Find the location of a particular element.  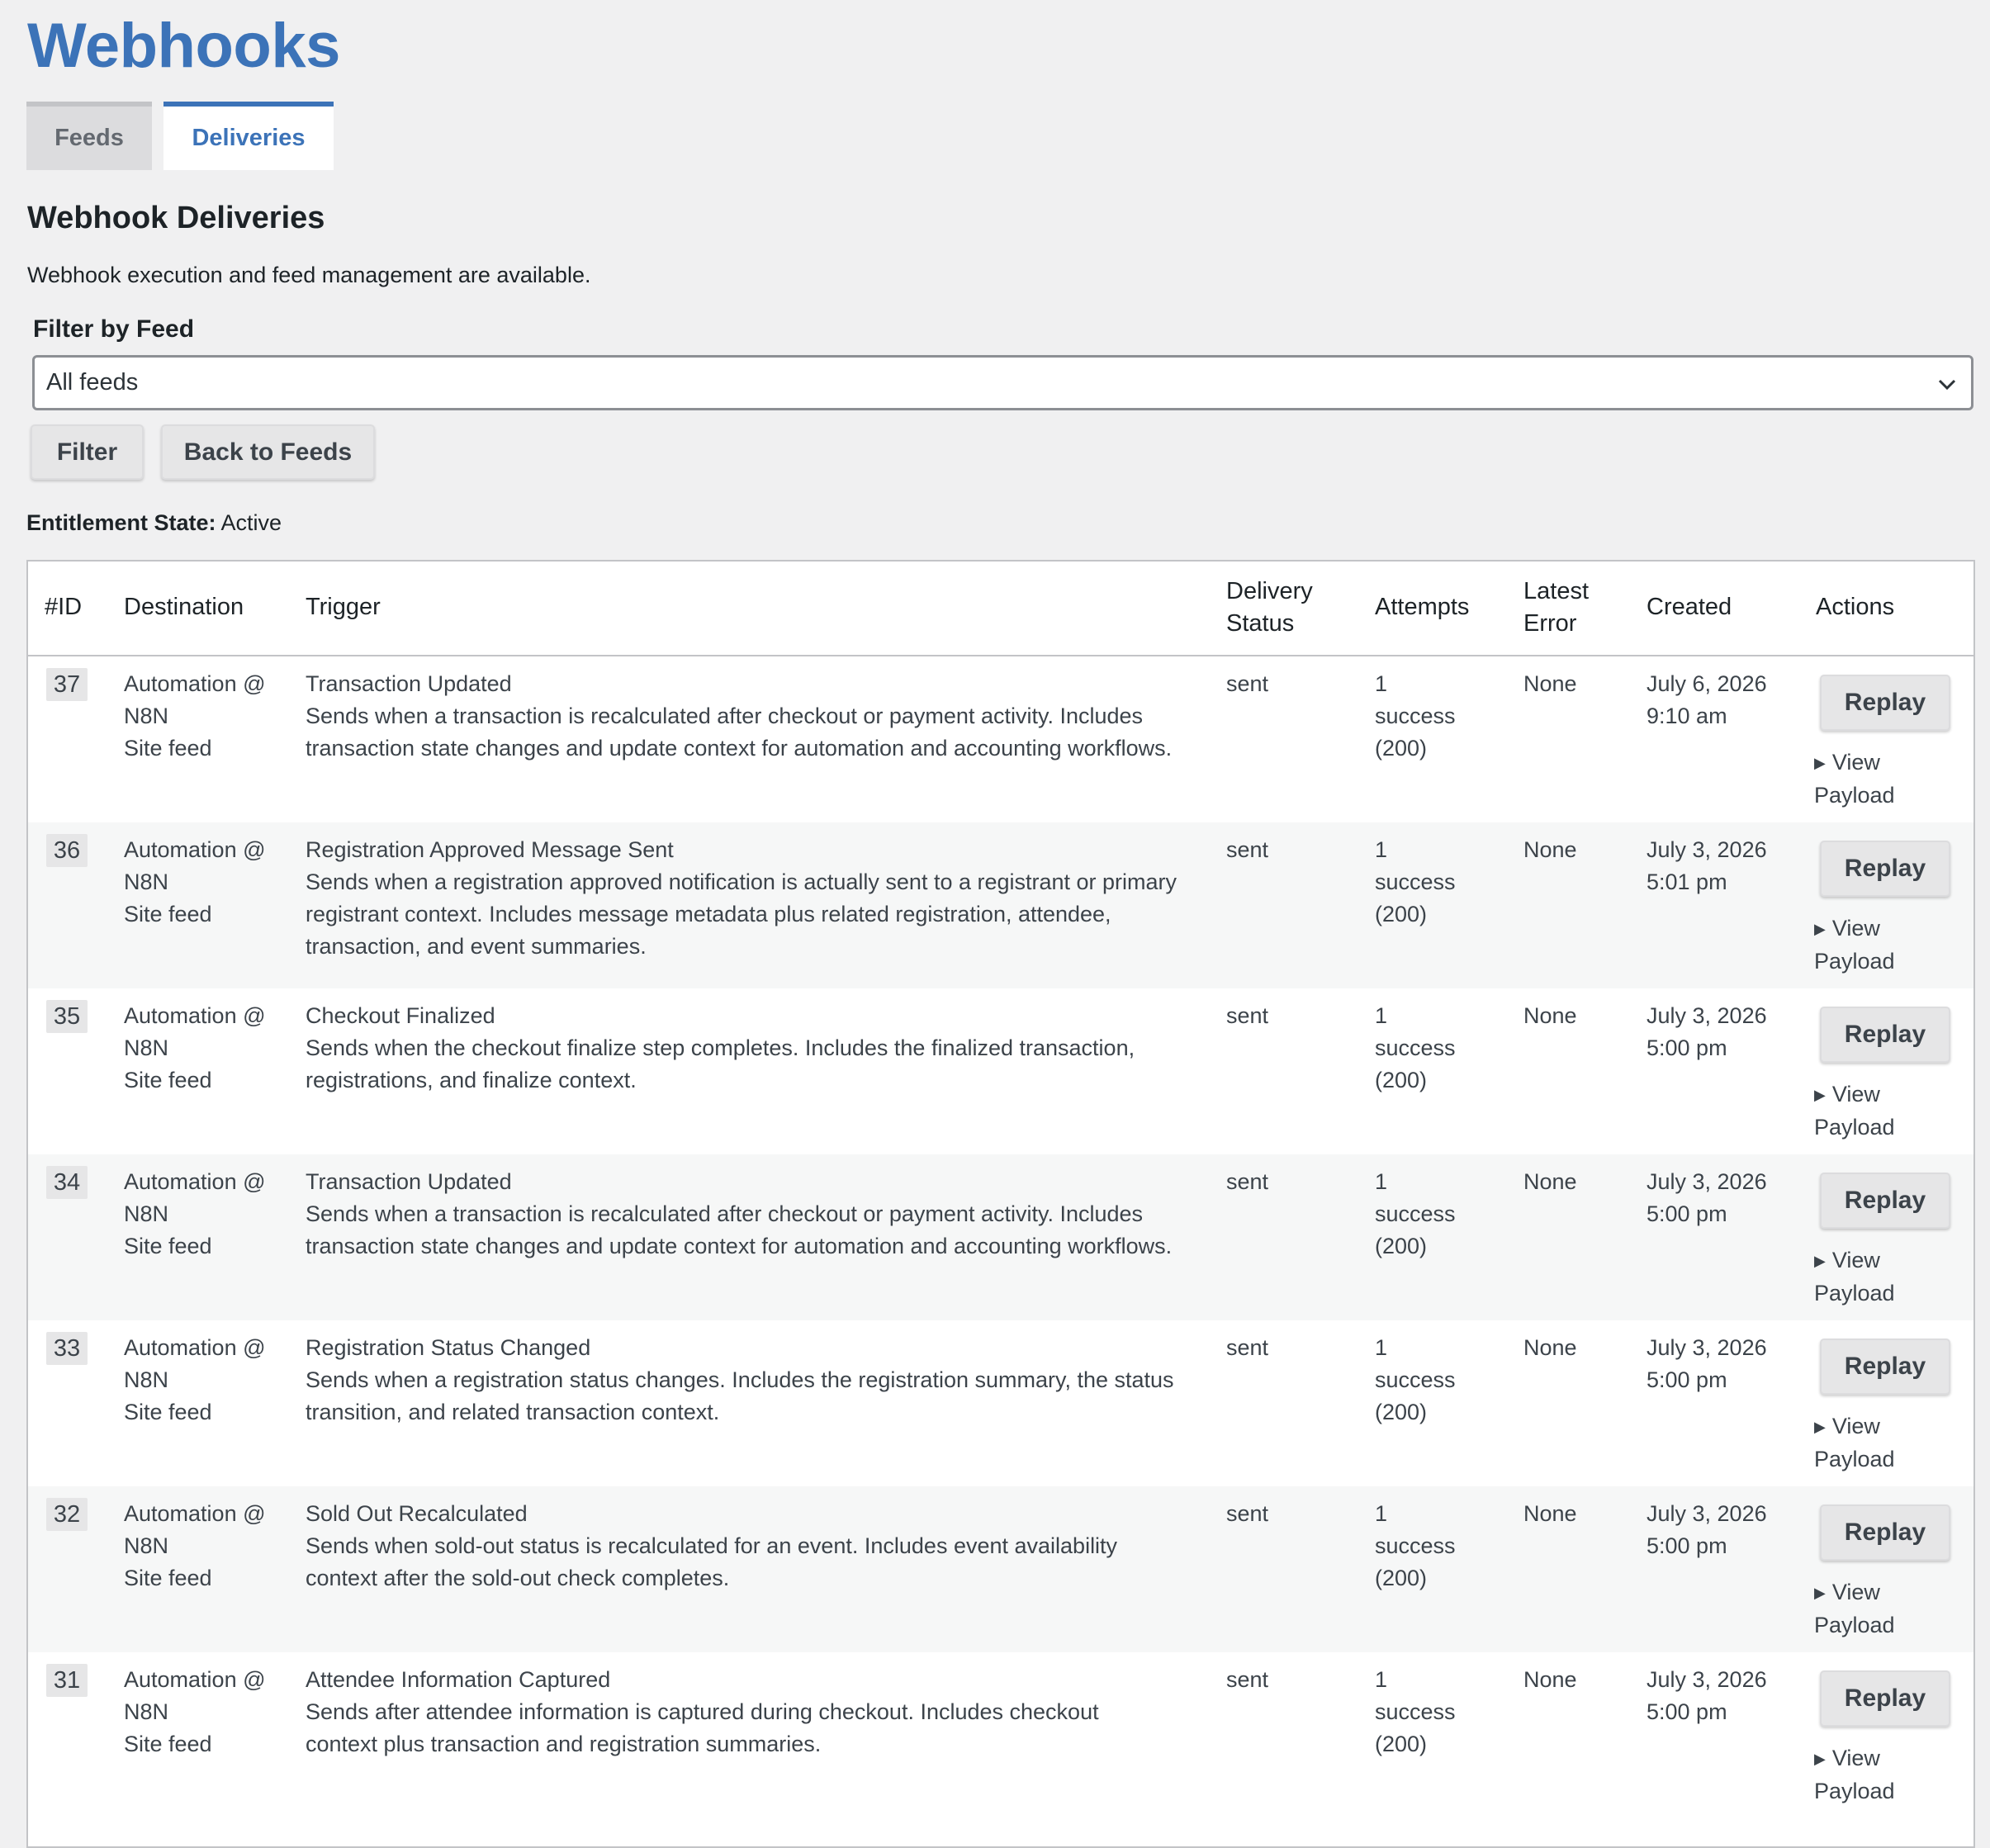

feed-select: All feeds is located at coordinates (1002, 383).